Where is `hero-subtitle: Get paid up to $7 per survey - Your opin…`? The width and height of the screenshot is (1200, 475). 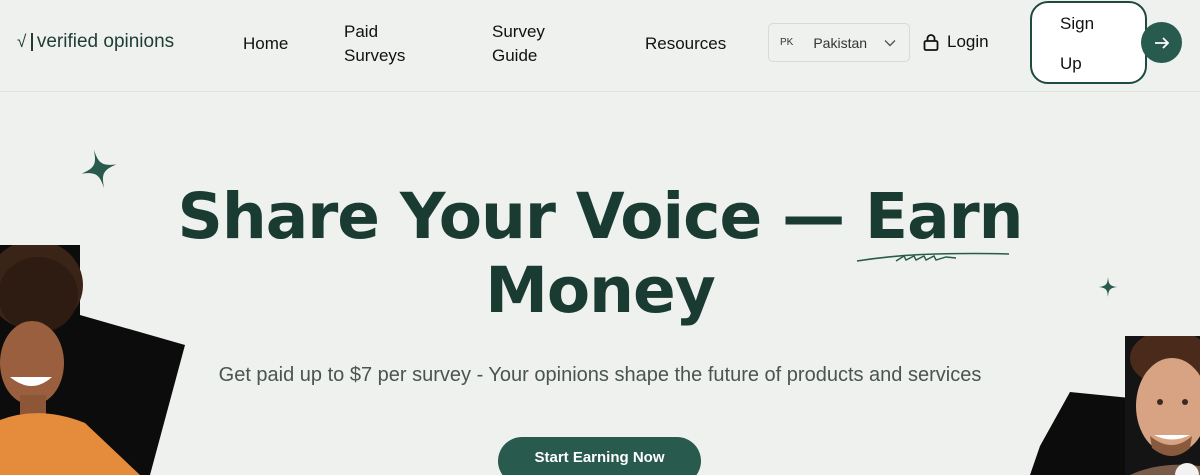 hero-subtitle: Get paid up to $7 per survey - Your opin… is located at coordinates (600, 375).